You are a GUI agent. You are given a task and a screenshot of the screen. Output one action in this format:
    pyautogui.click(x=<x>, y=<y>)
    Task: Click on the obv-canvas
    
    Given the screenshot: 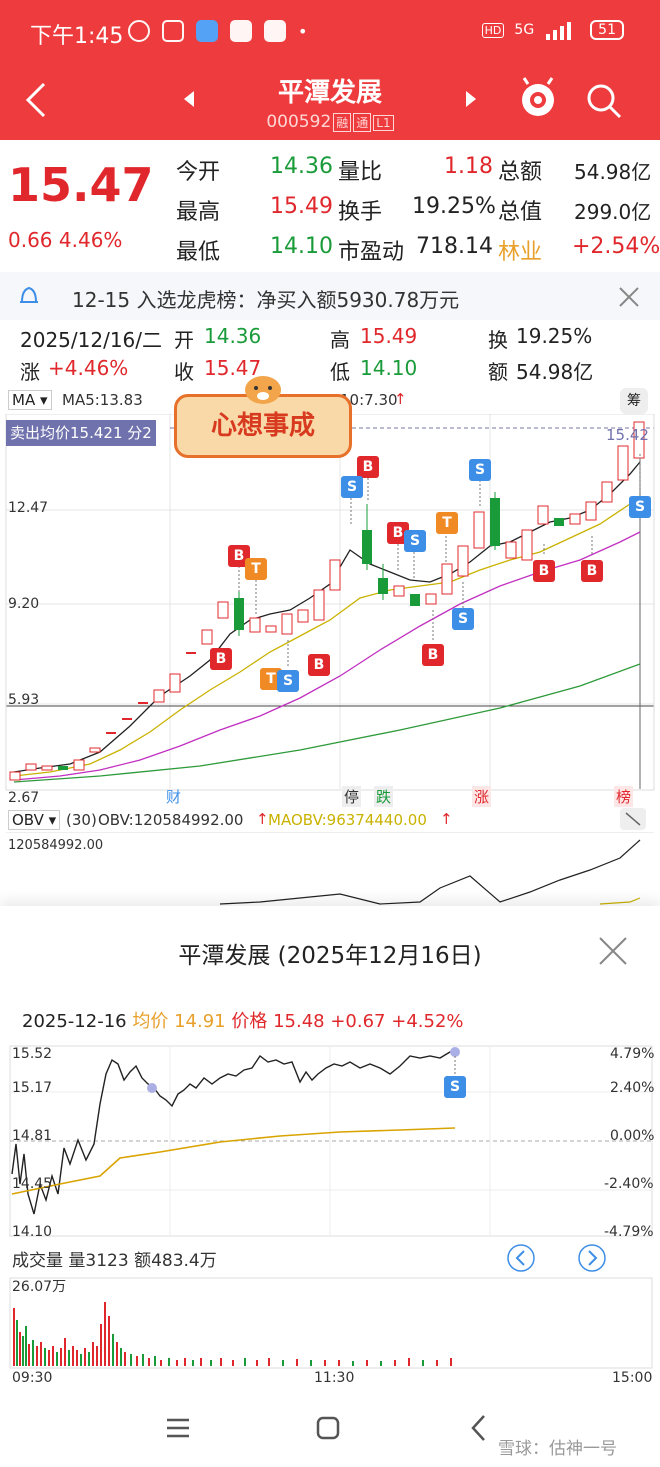 What is the action you would take?
    pyautogui.click(x=330, y=868)
    